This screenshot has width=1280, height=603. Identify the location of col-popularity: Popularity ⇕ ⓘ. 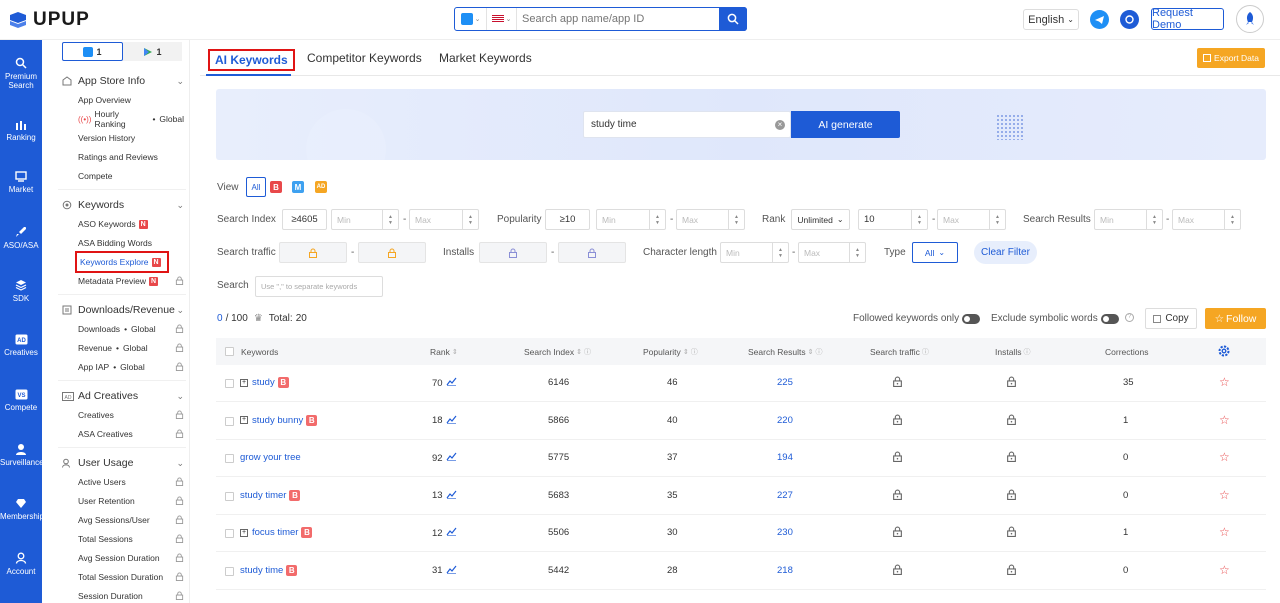
(670, 352).